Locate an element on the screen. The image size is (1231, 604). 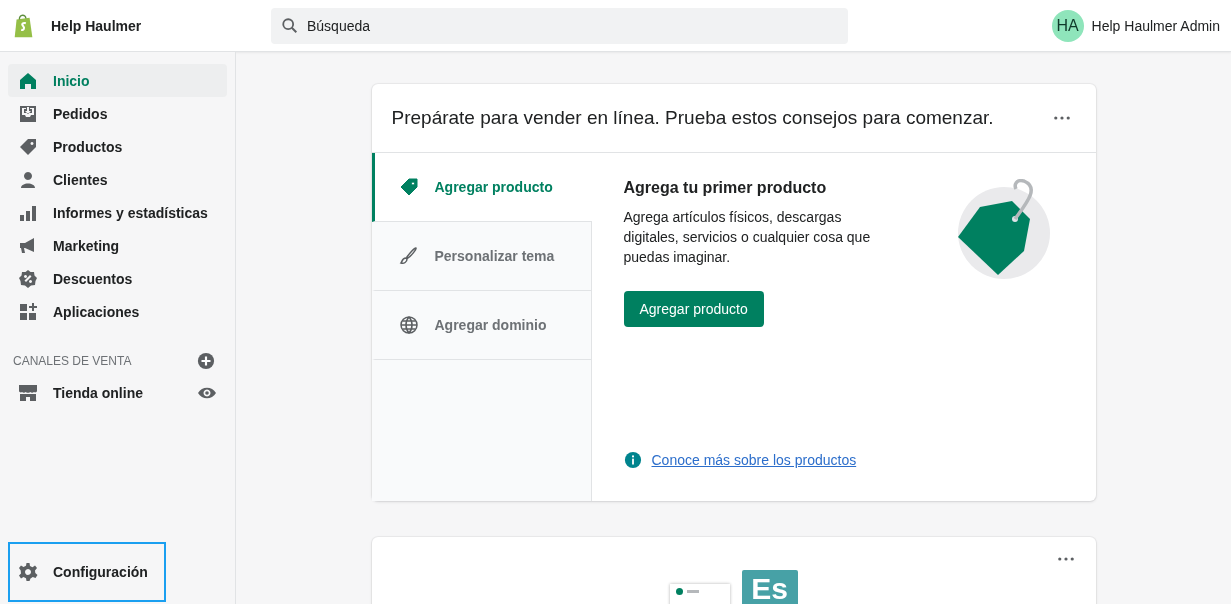
nav-item: Clientes is located at coordinates (117, 179).